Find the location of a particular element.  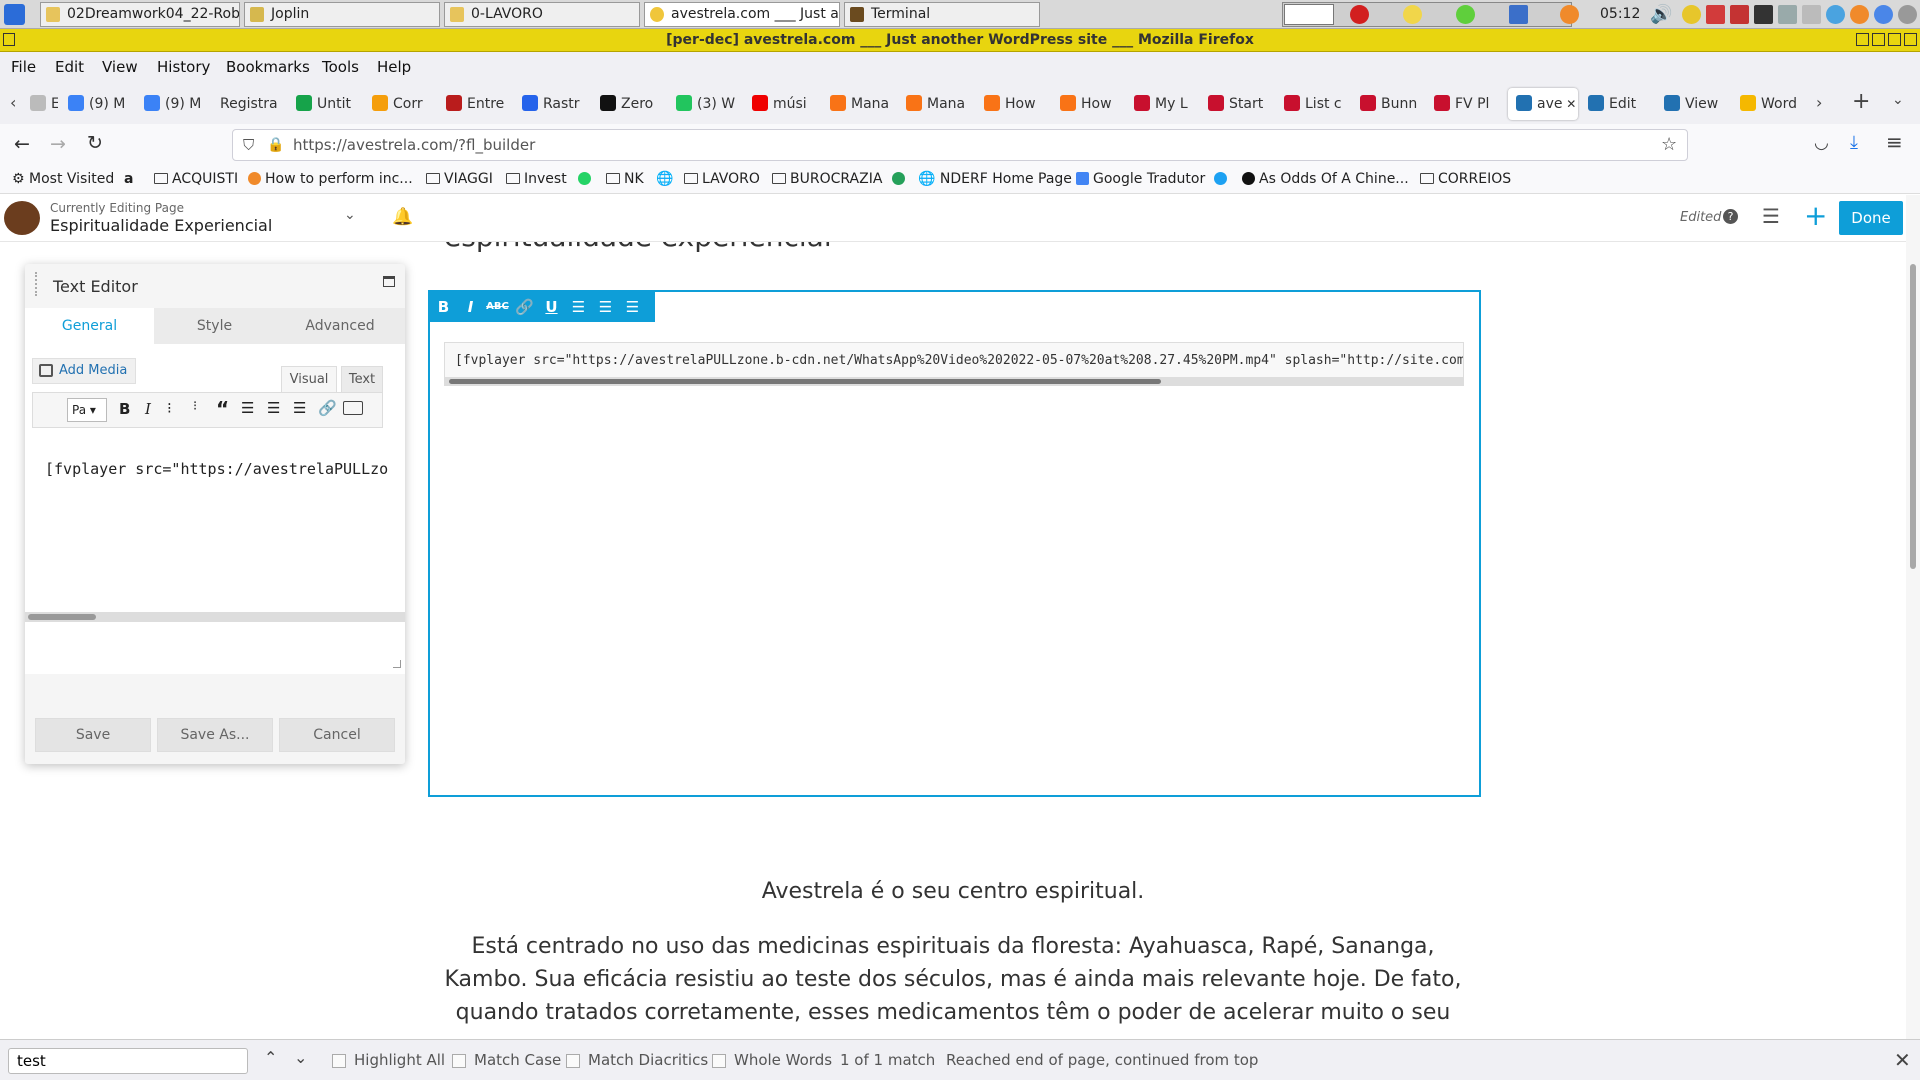

browser-tab: View is located at coordinates (1696, 104).